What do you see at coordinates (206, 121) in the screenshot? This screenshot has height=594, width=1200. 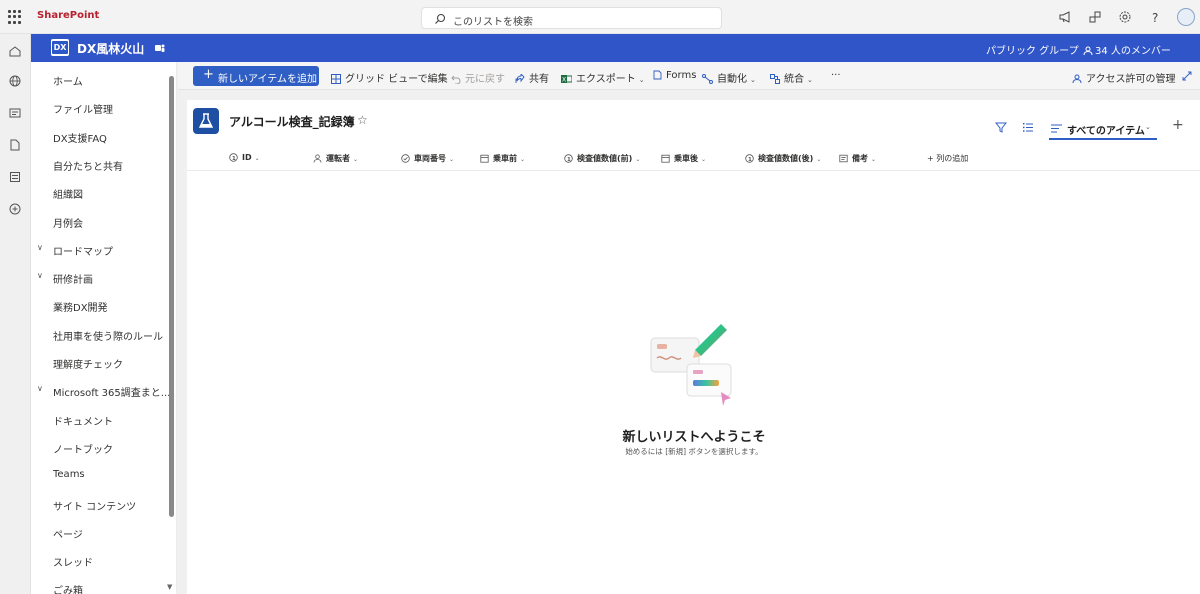 I see `list-flask-icon` at bounding box center [206, 121].